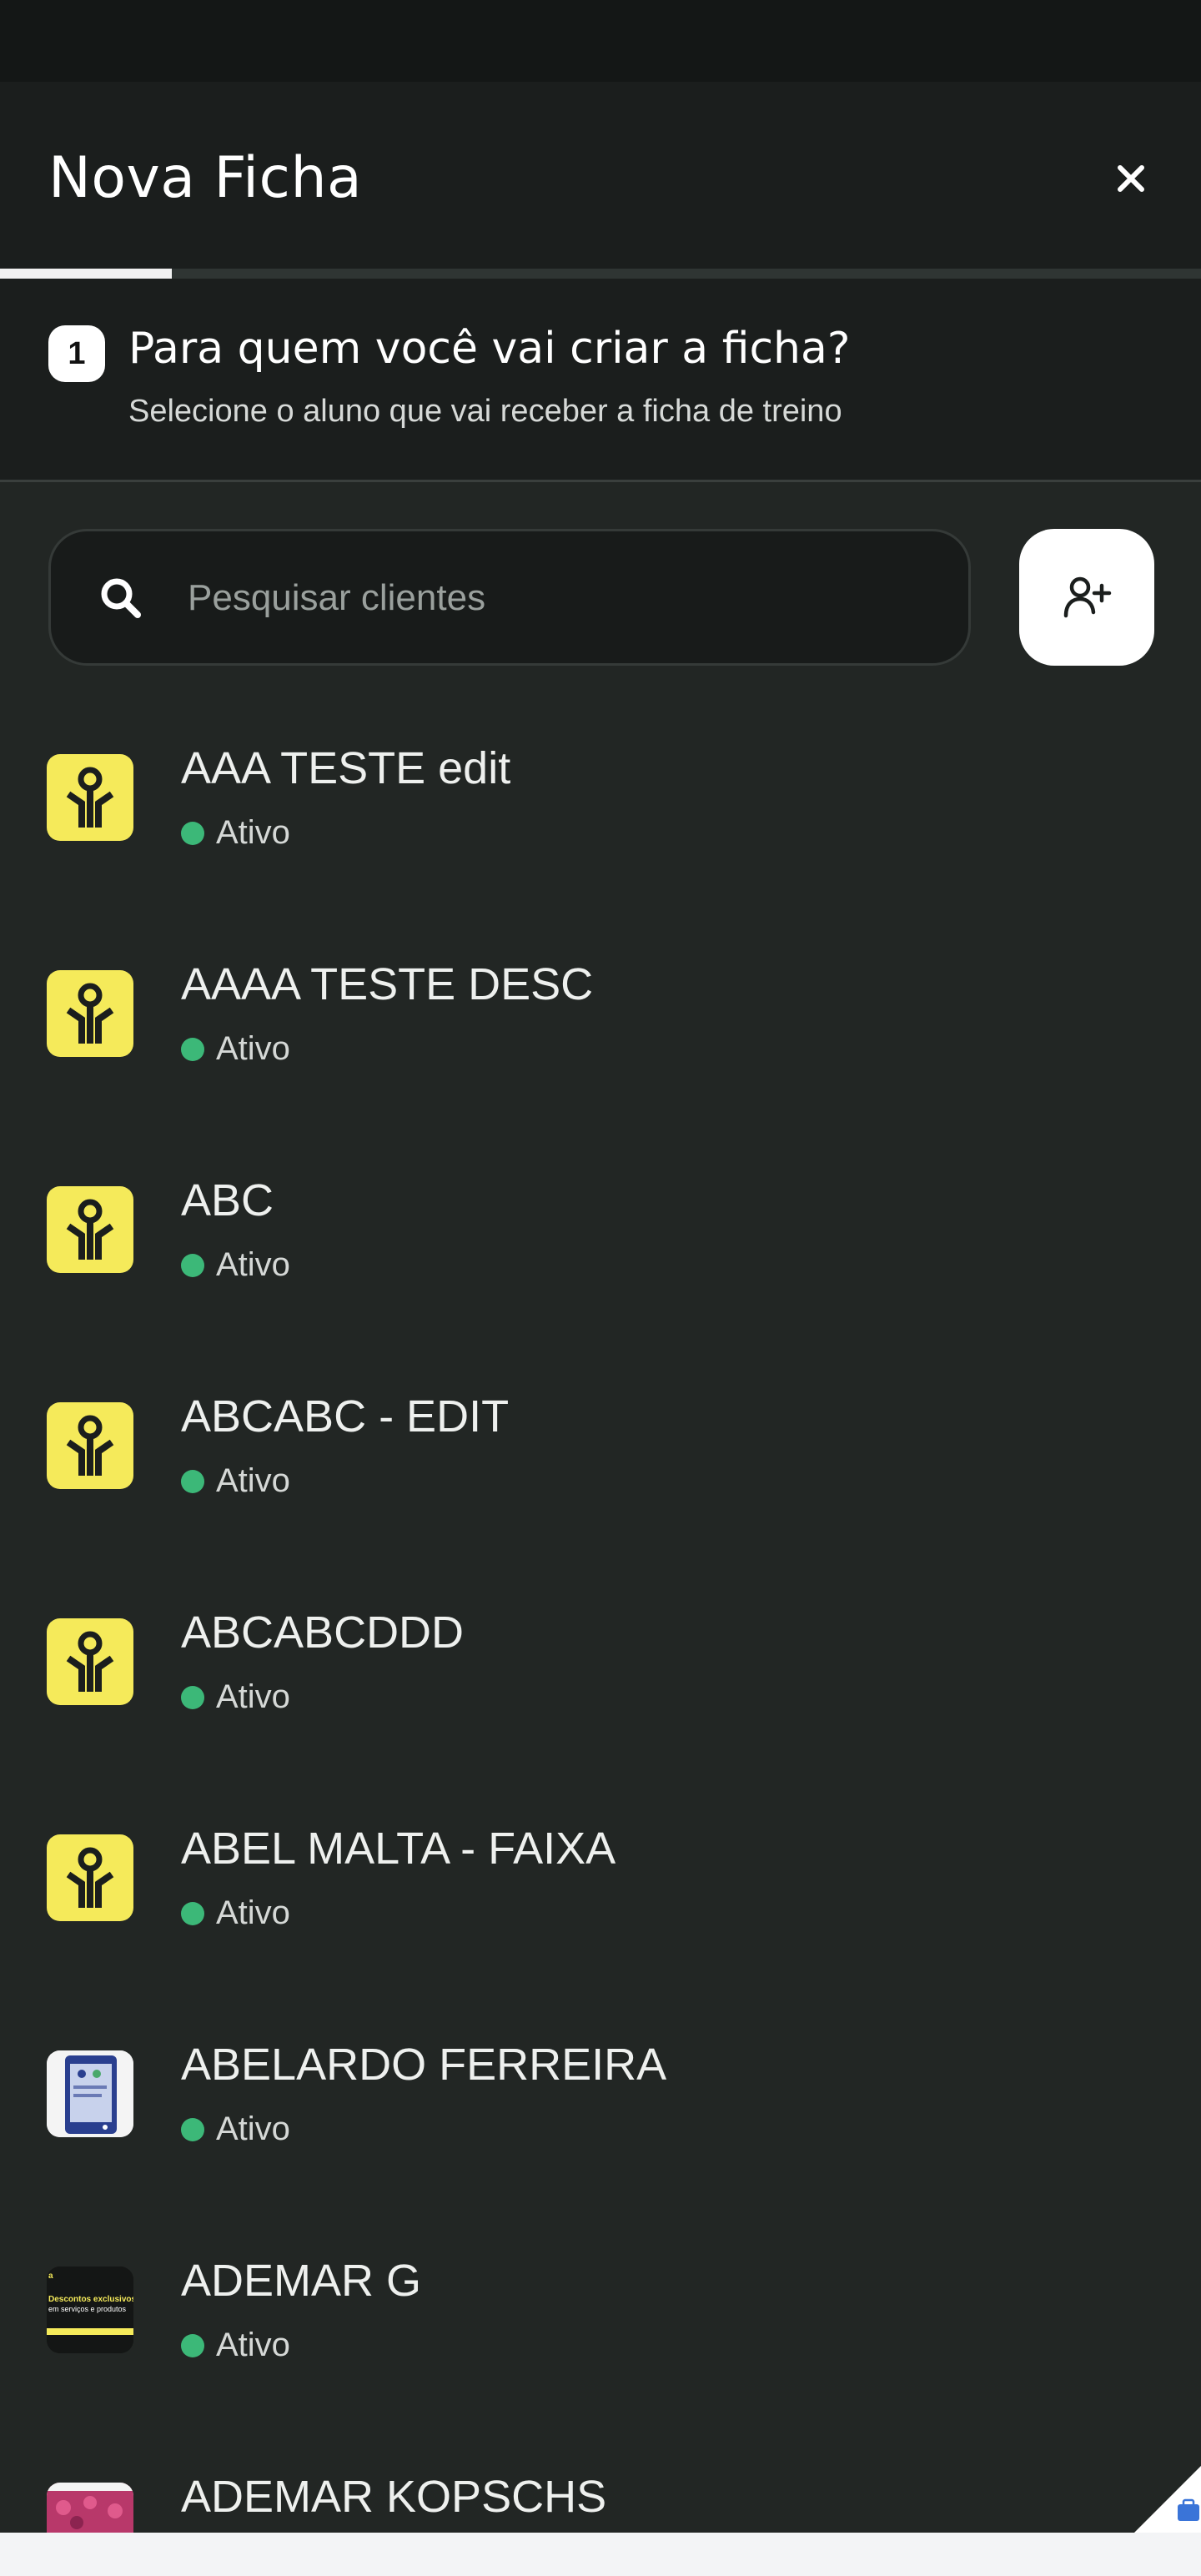 The width and height of the screenshot is (1201, 2576). I want to click on list-item: ABCABCDDD Ativo, so click(601, 1673).